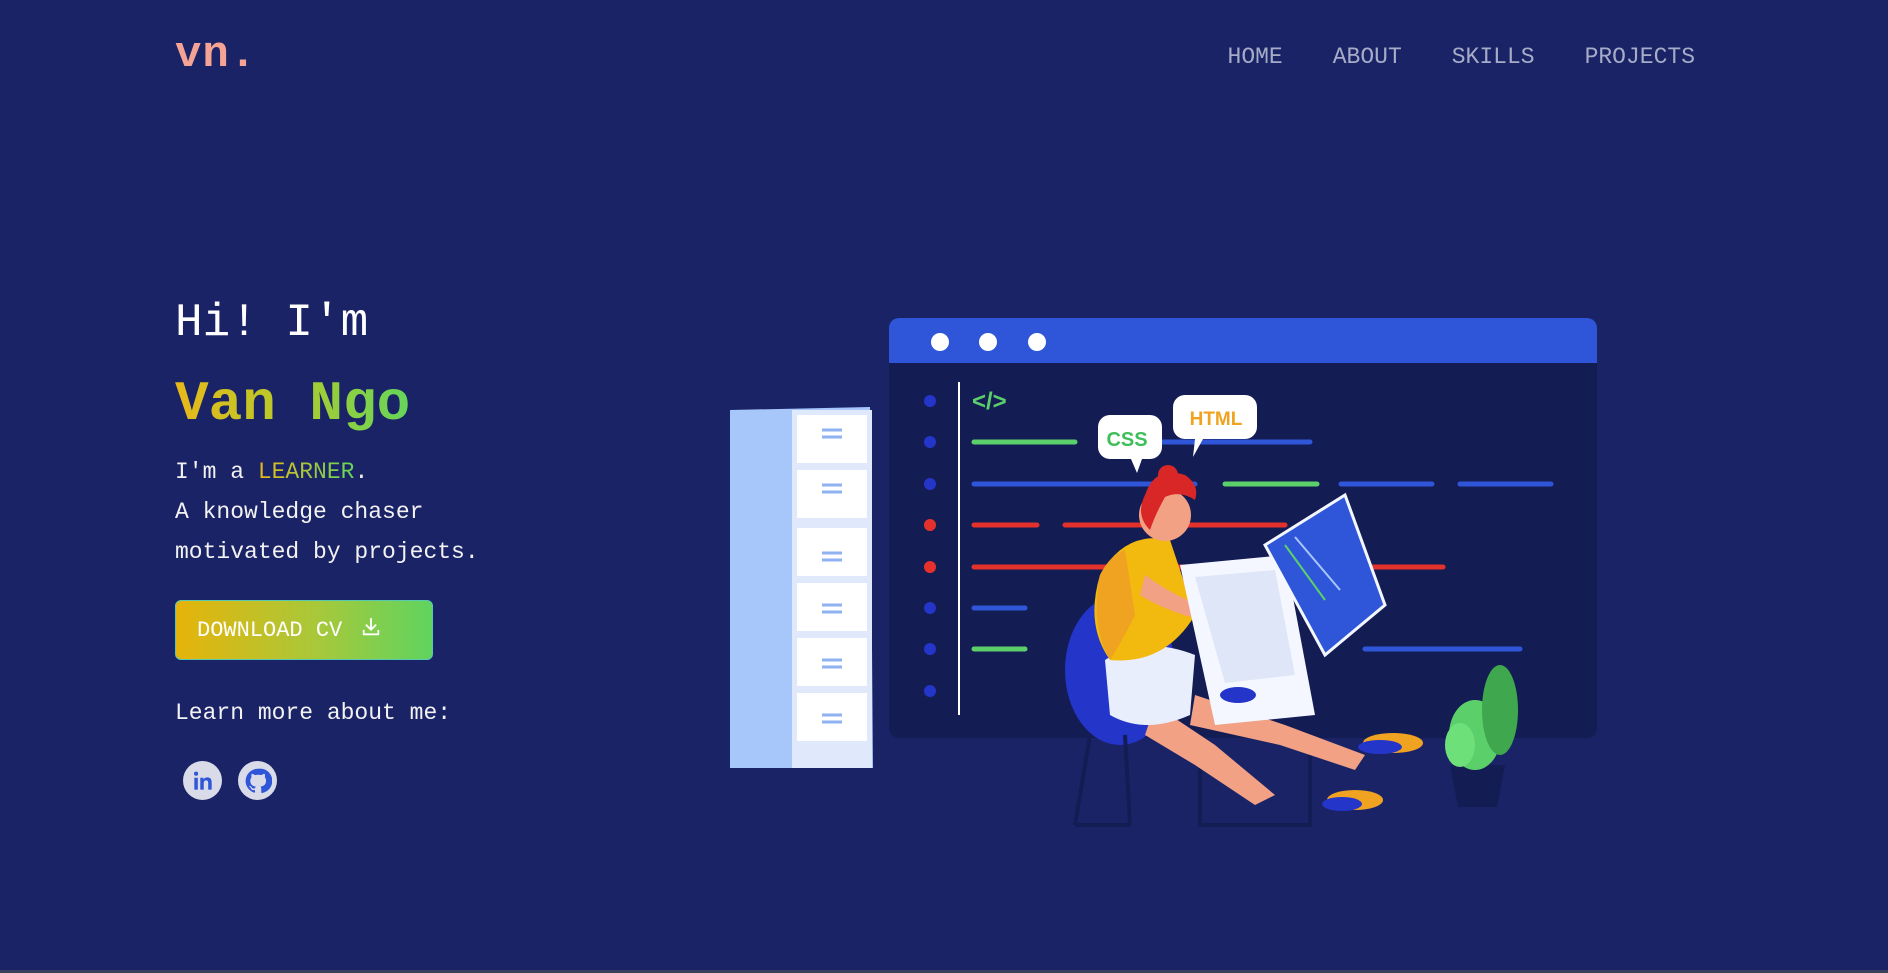 The width and height of the screenshot is (1888, 973). I want to click on nav-home: HOME, so click(1255, 57).